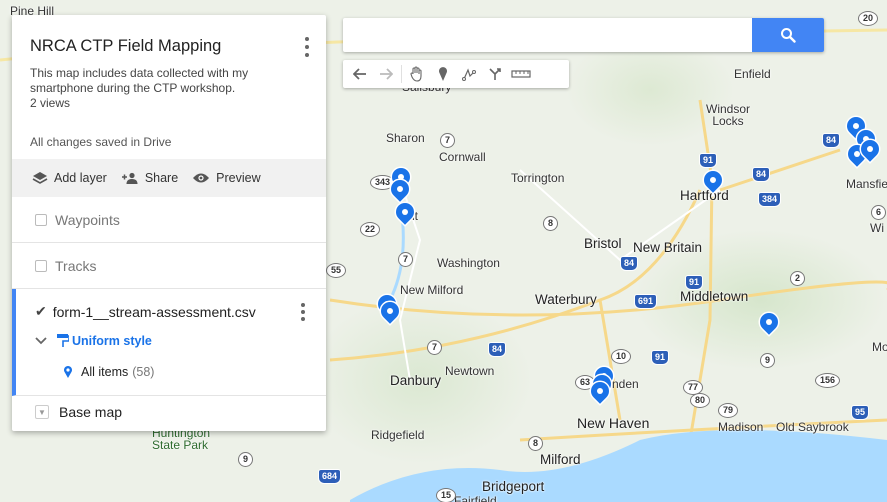 This screenshot has width=887, height=502. I want to click on route-shield: 80, so click(700, 400).